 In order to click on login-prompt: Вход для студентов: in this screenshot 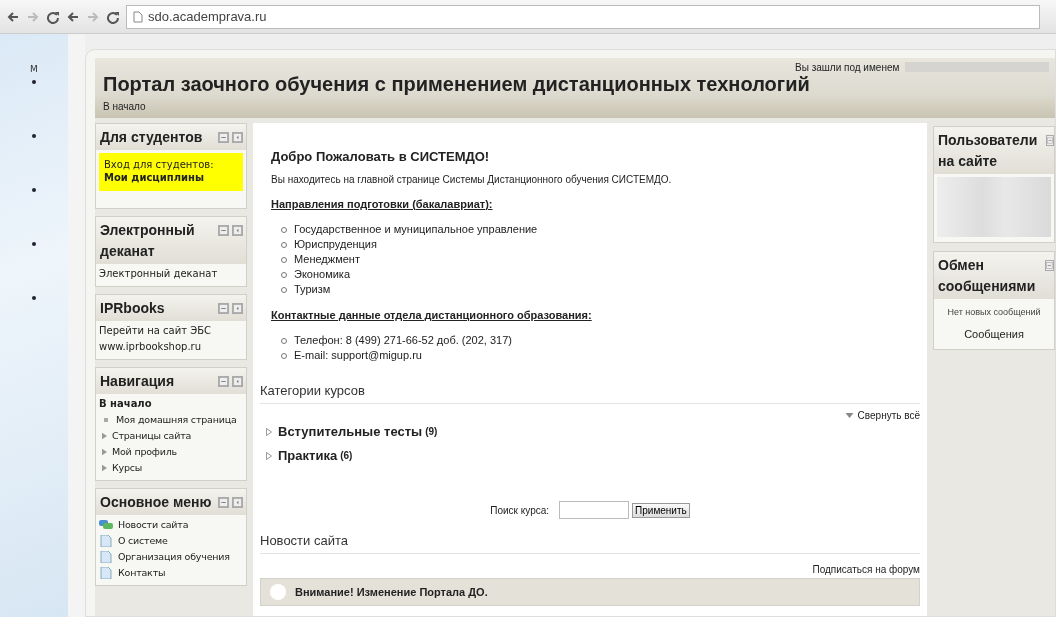, I will do `click(159, 164)`.